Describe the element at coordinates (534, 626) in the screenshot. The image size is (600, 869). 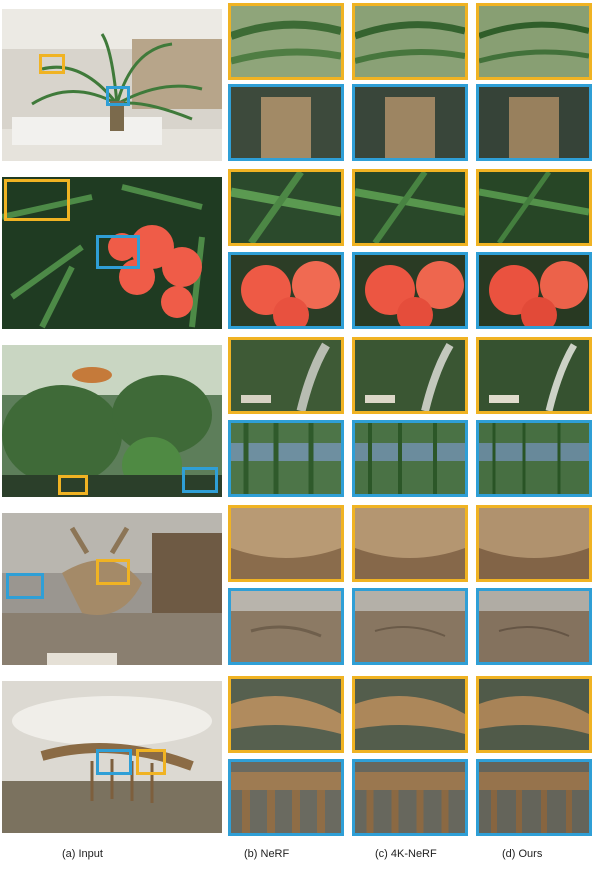
I see `ours-crop-scene-4-blue` at that location.